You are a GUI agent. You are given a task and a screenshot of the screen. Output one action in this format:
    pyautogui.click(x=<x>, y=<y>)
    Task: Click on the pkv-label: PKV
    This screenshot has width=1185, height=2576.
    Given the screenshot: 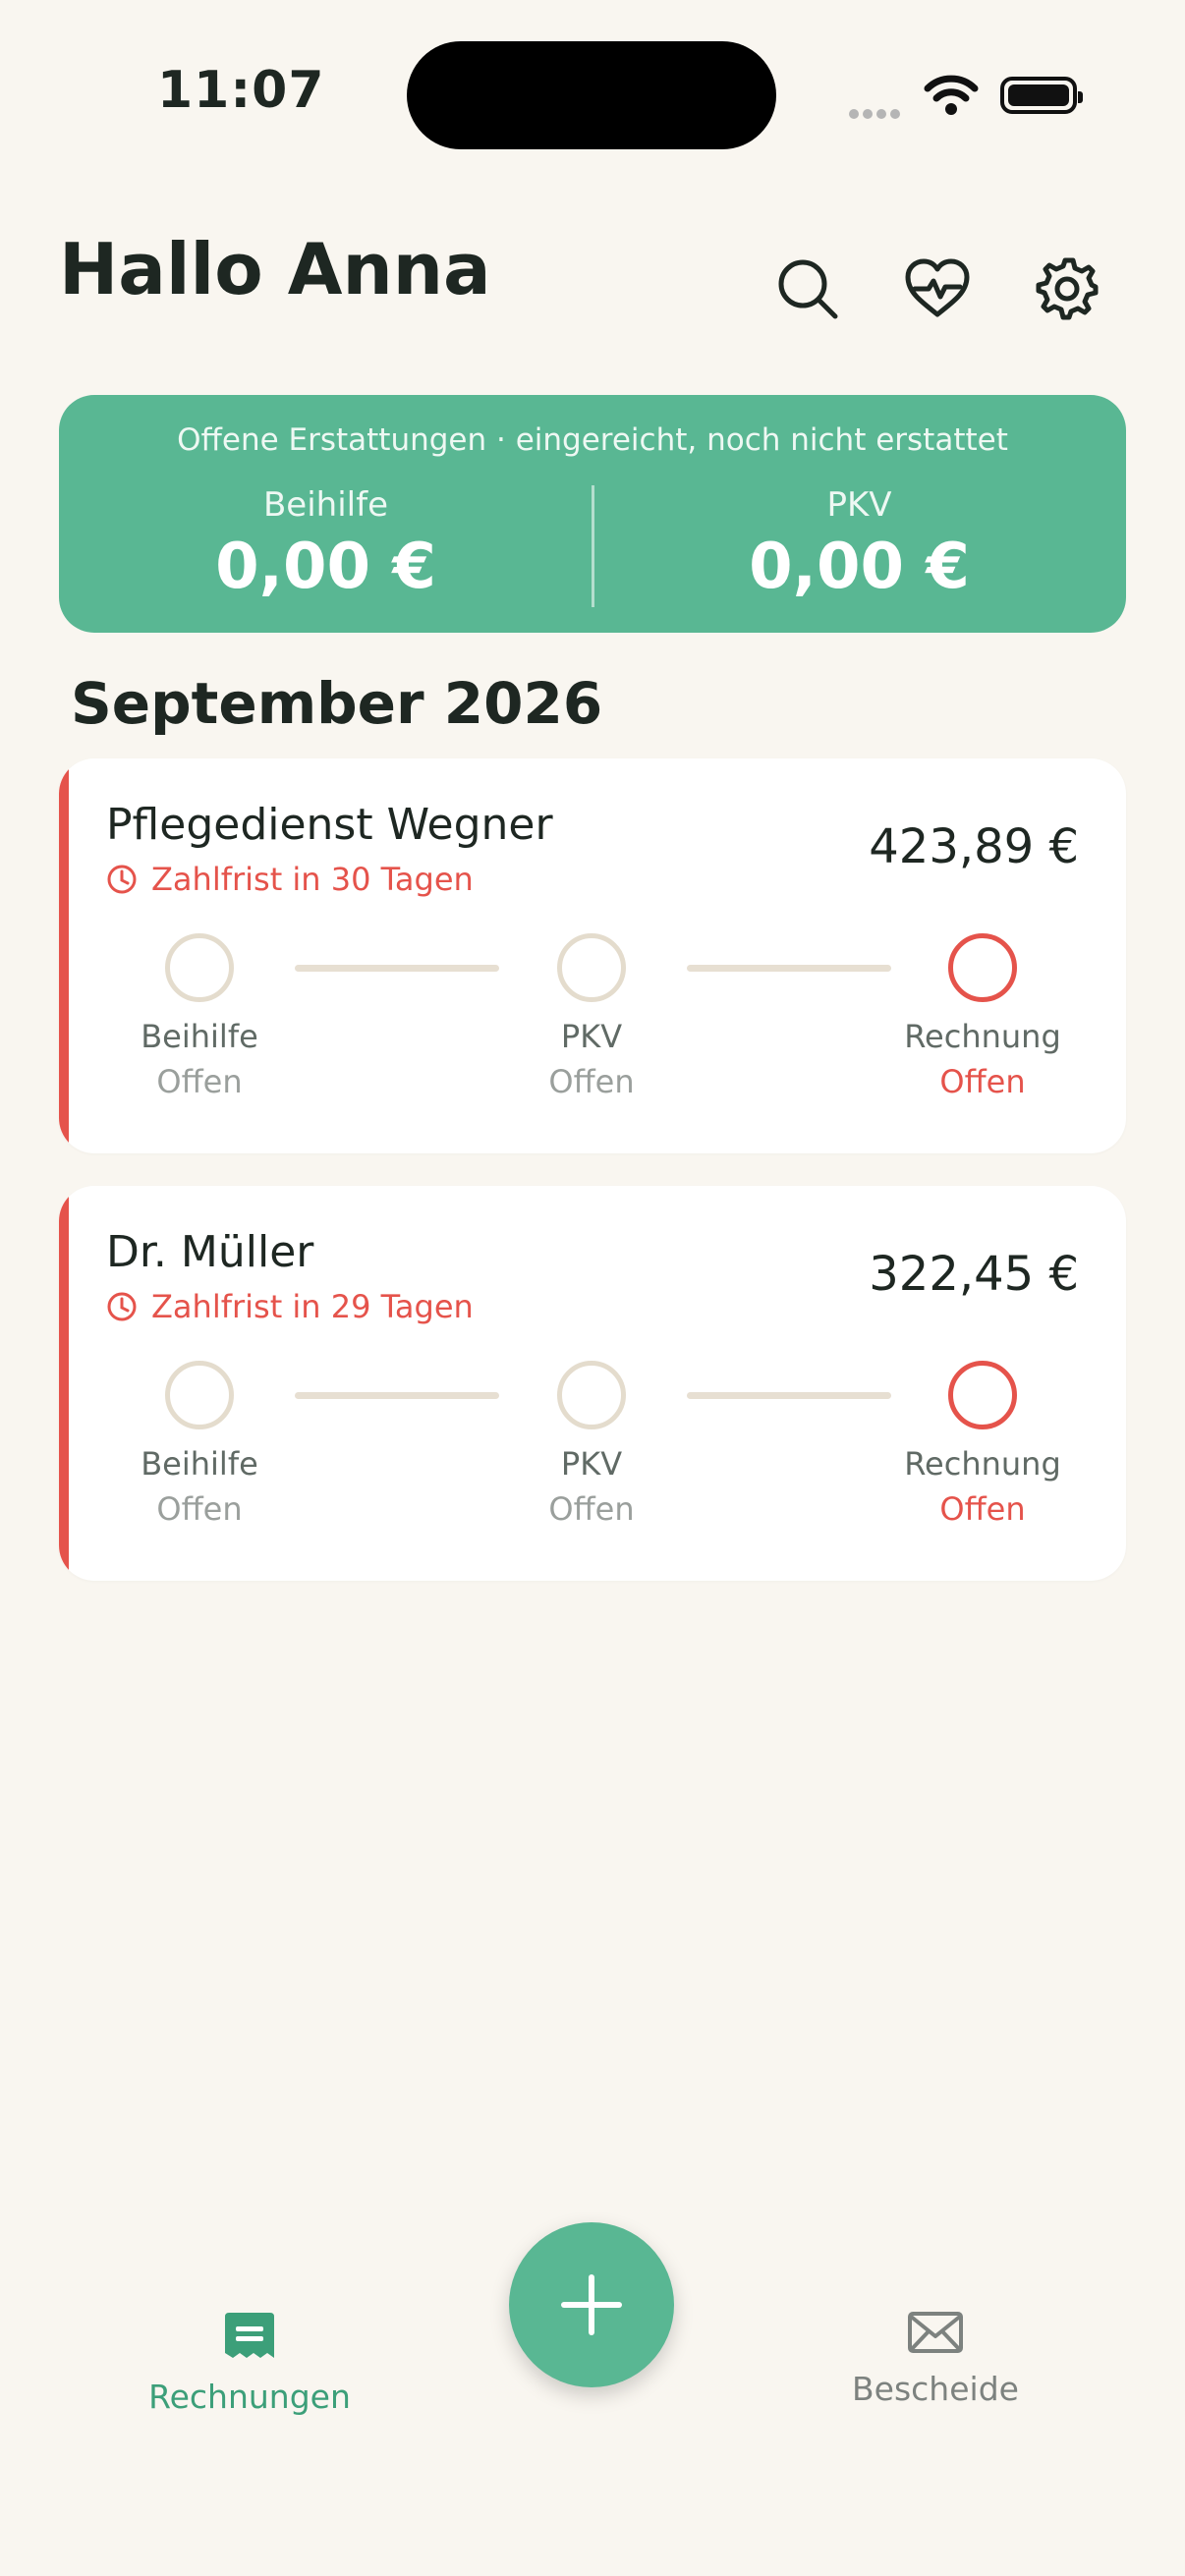 What is the action you would take?
    pyautogui.click(x=859, y=505)
    